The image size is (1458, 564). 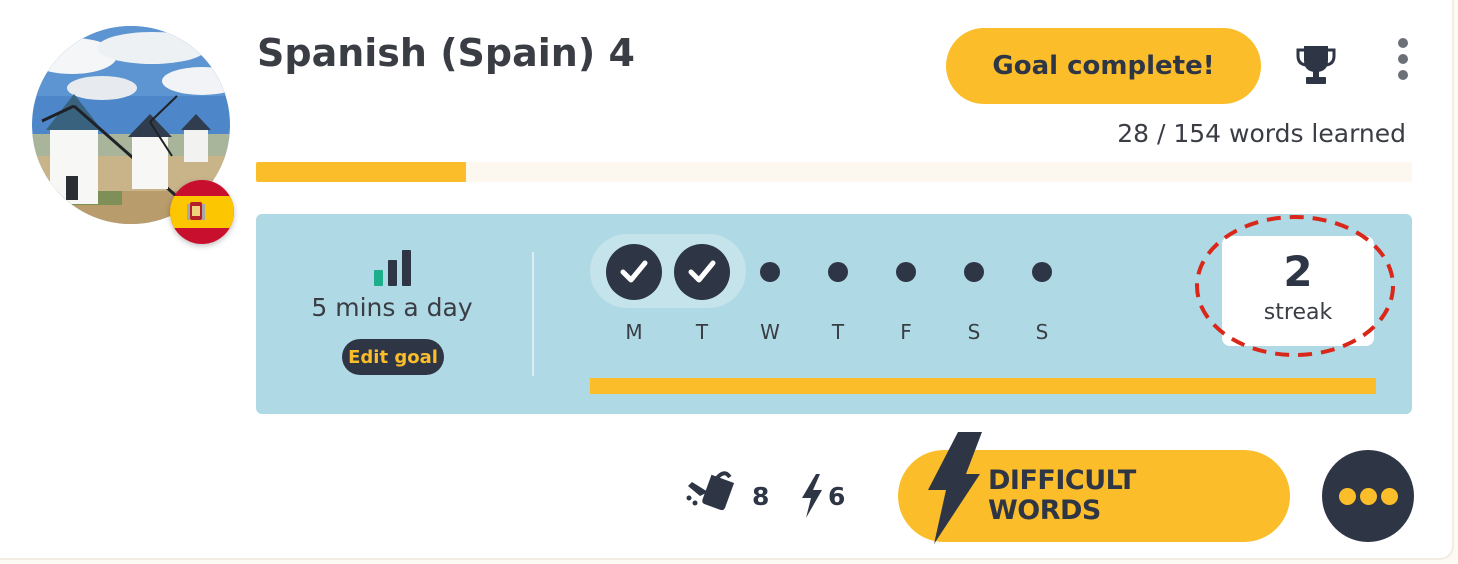 I want to click on kebab-menu-icon, so click(x=1403, y=59).